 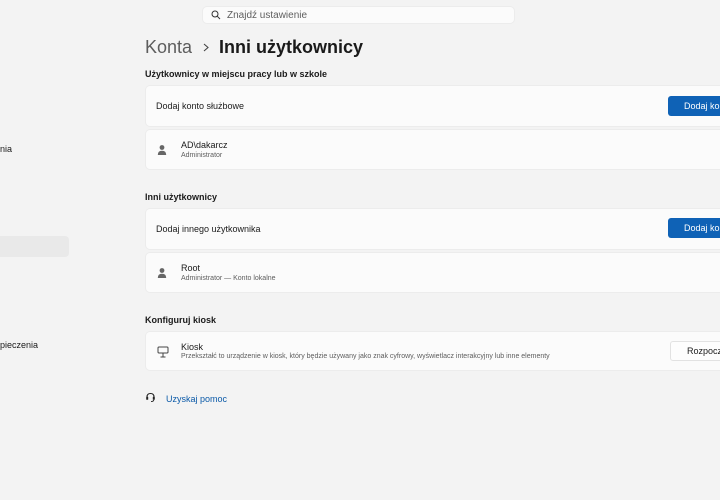 What do you see at coordinates (196, 399) in the screenshot?
I see `get-help-link: Uzyskaj pomoc` at bounding box center [196, 399].